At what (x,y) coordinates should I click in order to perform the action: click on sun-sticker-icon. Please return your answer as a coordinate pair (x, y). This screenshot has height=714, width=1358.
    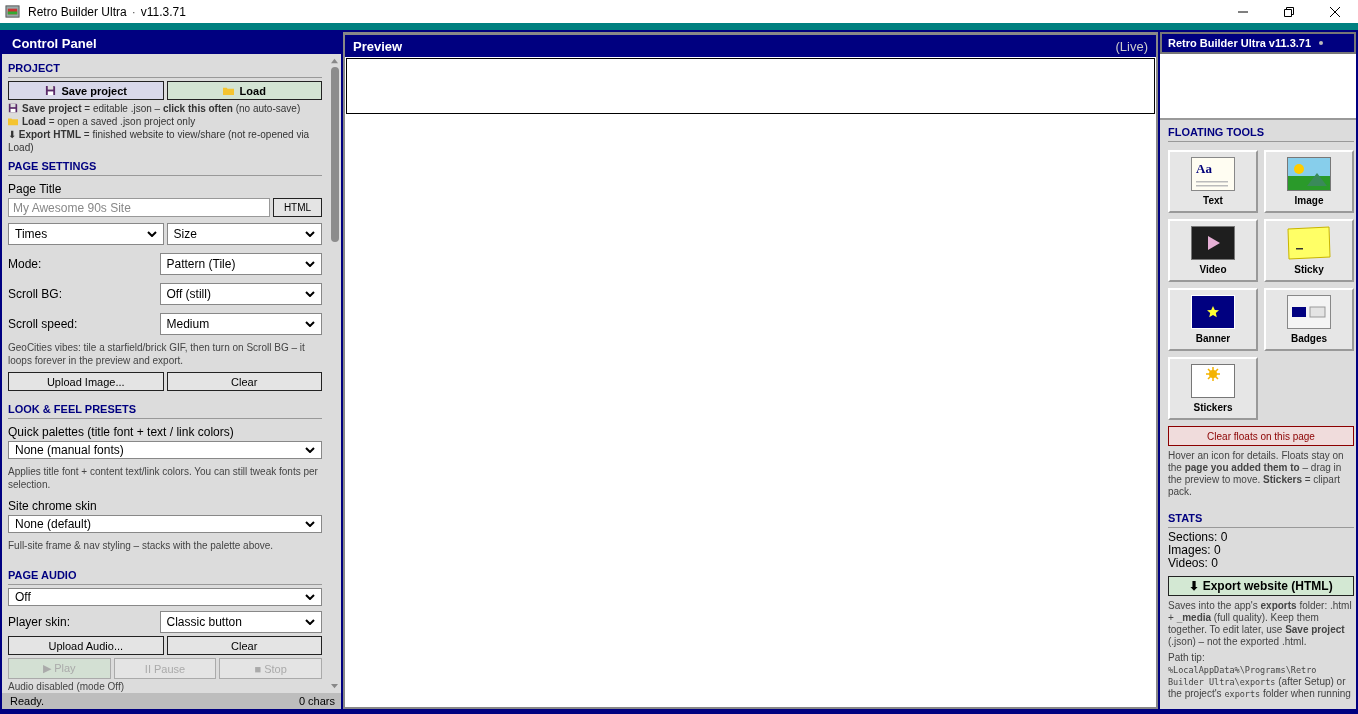
    Looking at the image, I should click on (1213, 381).